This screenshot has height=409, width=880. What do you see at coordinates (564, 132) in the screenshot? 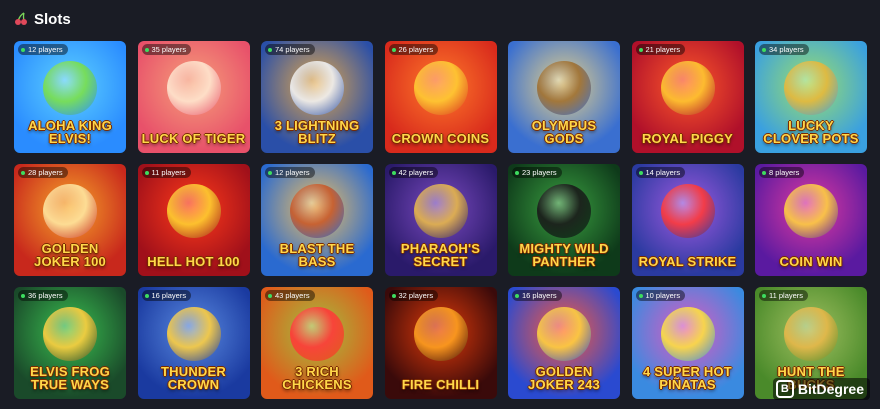
I see `game-title: Olympus Gods` at bounding box center [564, 132].